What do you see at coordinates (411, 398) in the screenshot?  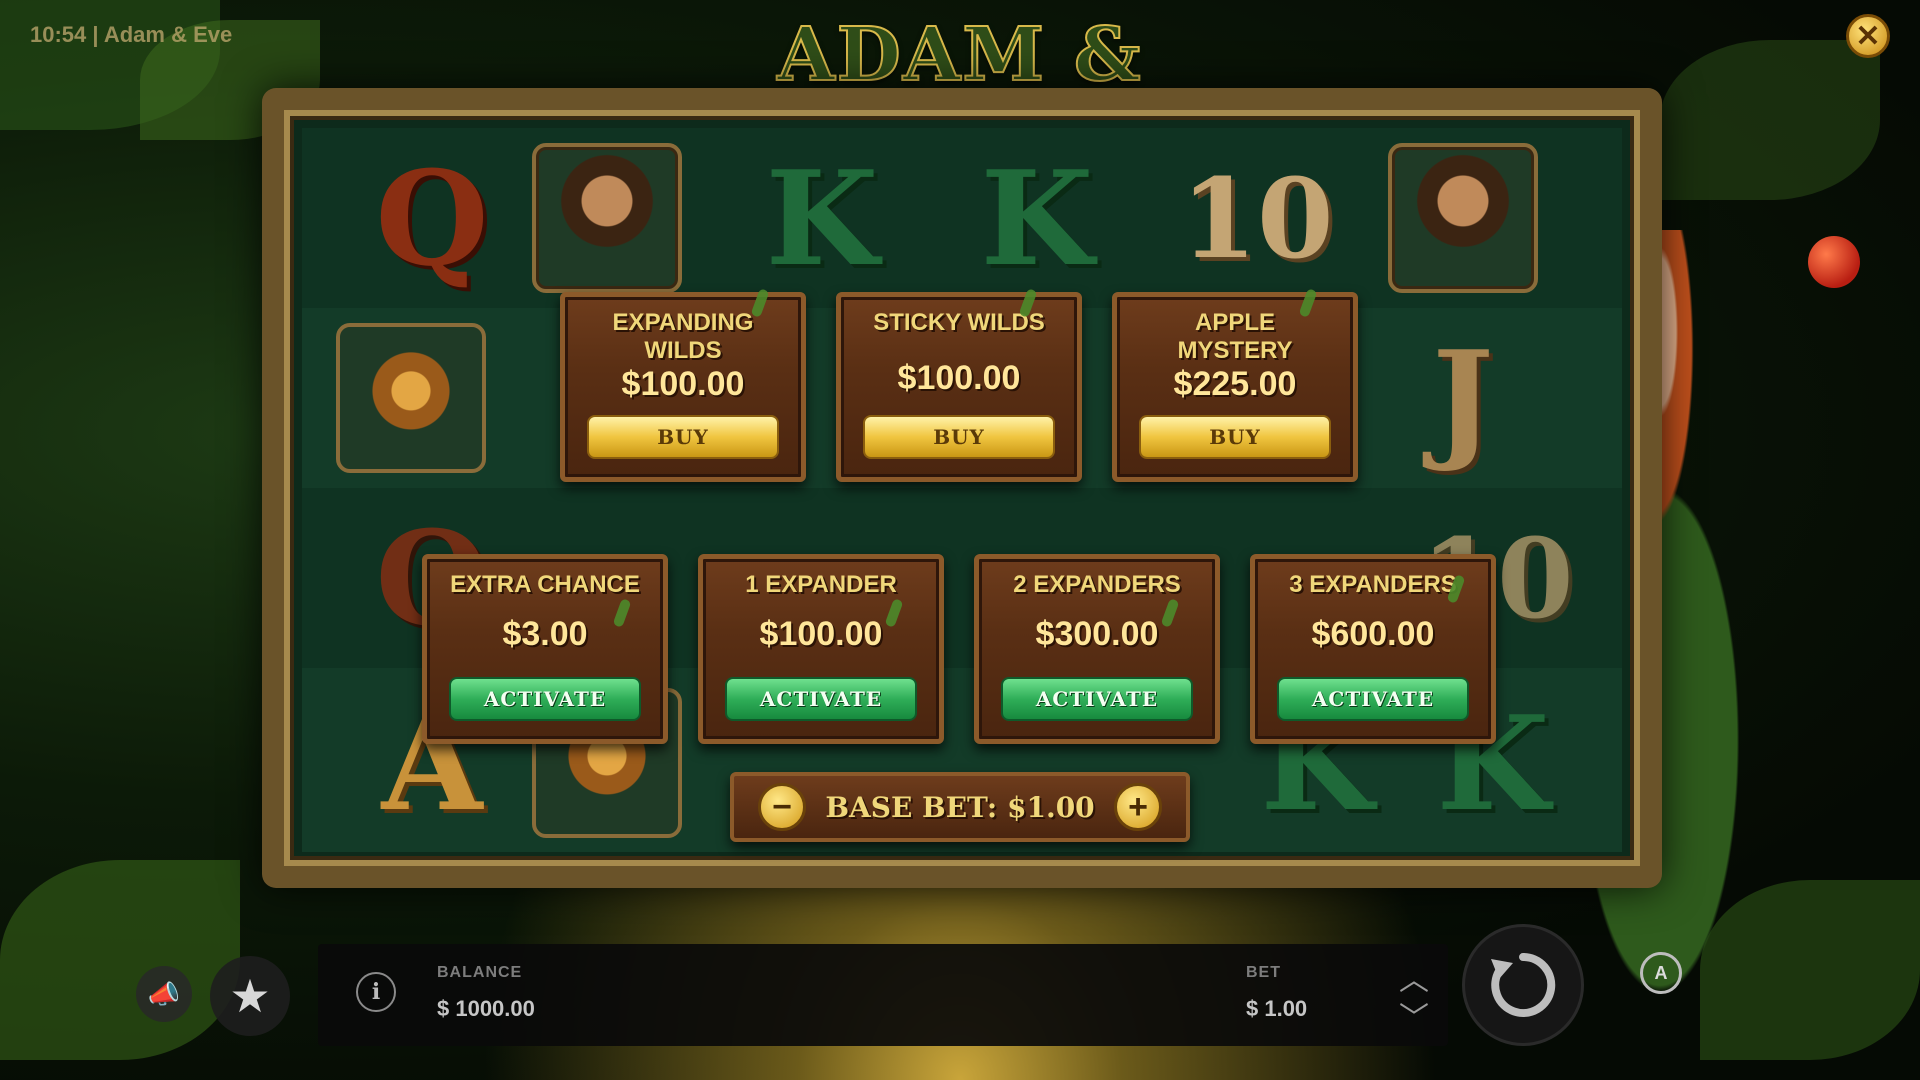 I see `lion-symbol` at bounding box center [411, 398].